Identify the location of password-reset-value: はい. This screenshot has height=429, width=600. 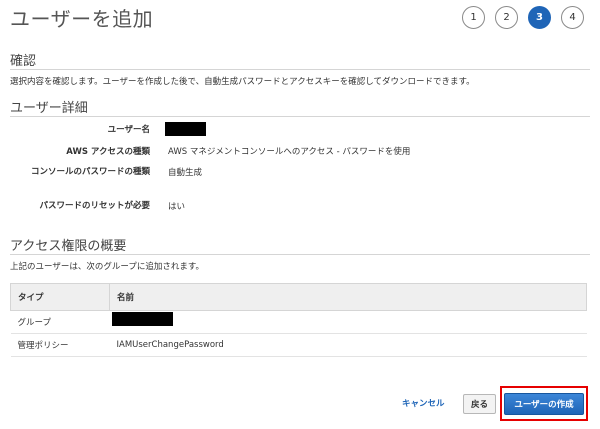
(177, 207).